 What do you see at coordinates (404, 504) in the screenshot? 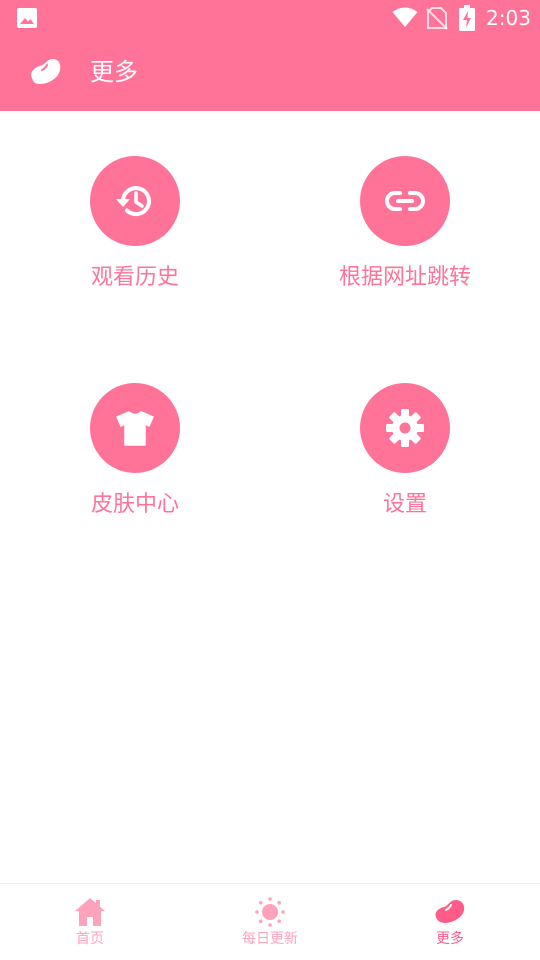
I see `menu-item-label: 设置` at bounding box center [404, 504].